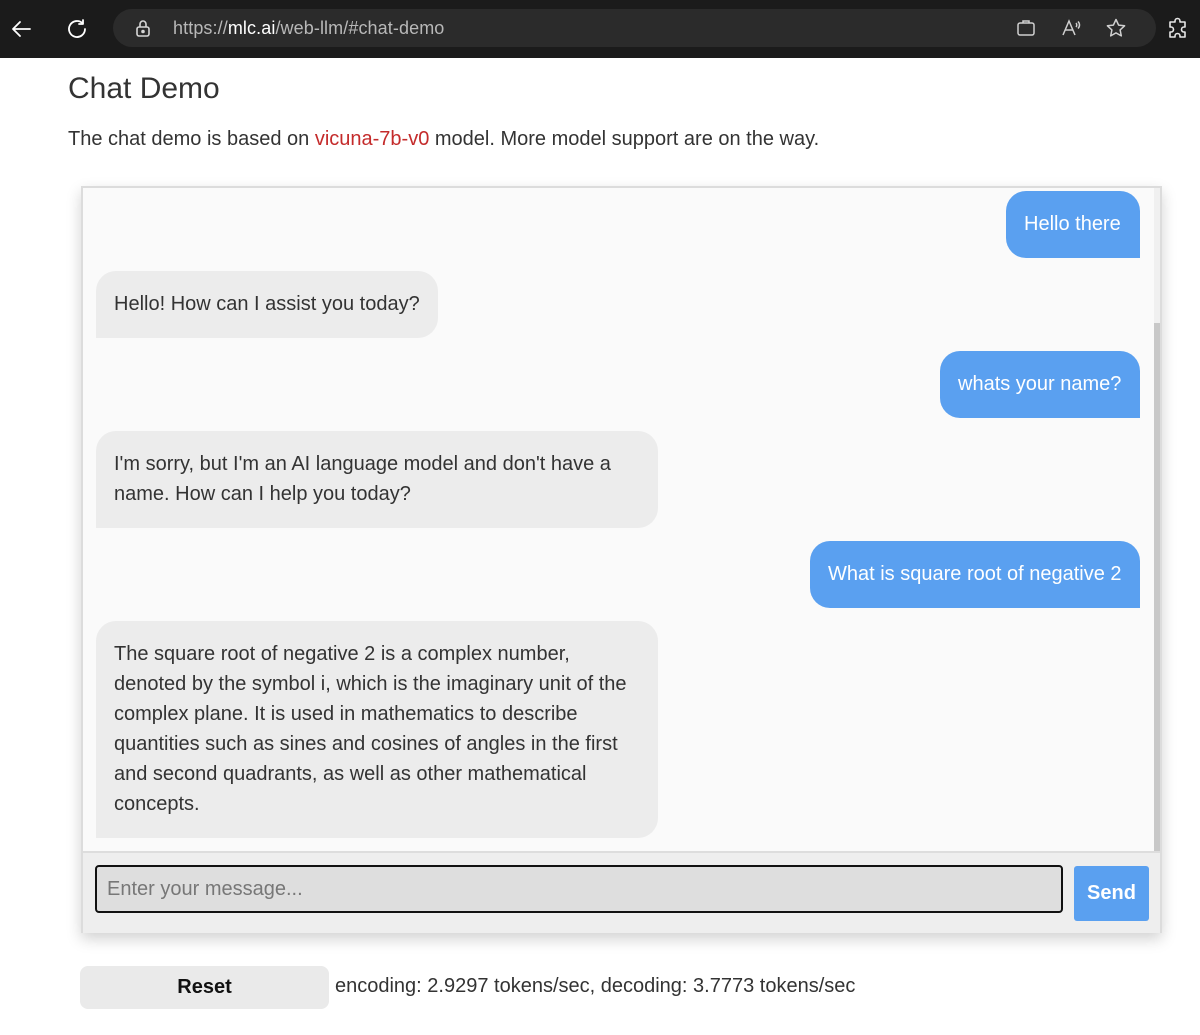  I want to click on read-aloud-icon, so click(1071, 28).